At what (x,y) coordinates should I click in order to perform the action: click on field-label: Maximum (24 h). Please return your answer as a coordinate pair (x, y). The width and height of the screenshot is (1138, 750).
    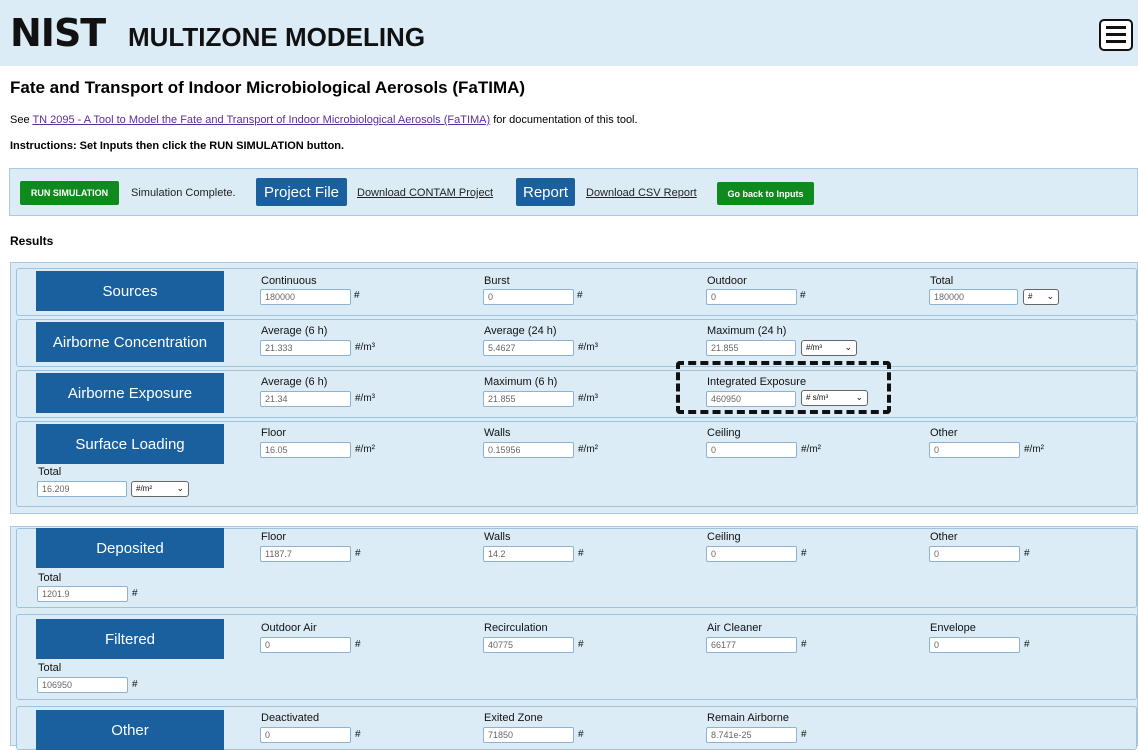
    Looking at the image, I should click on (747, 331).